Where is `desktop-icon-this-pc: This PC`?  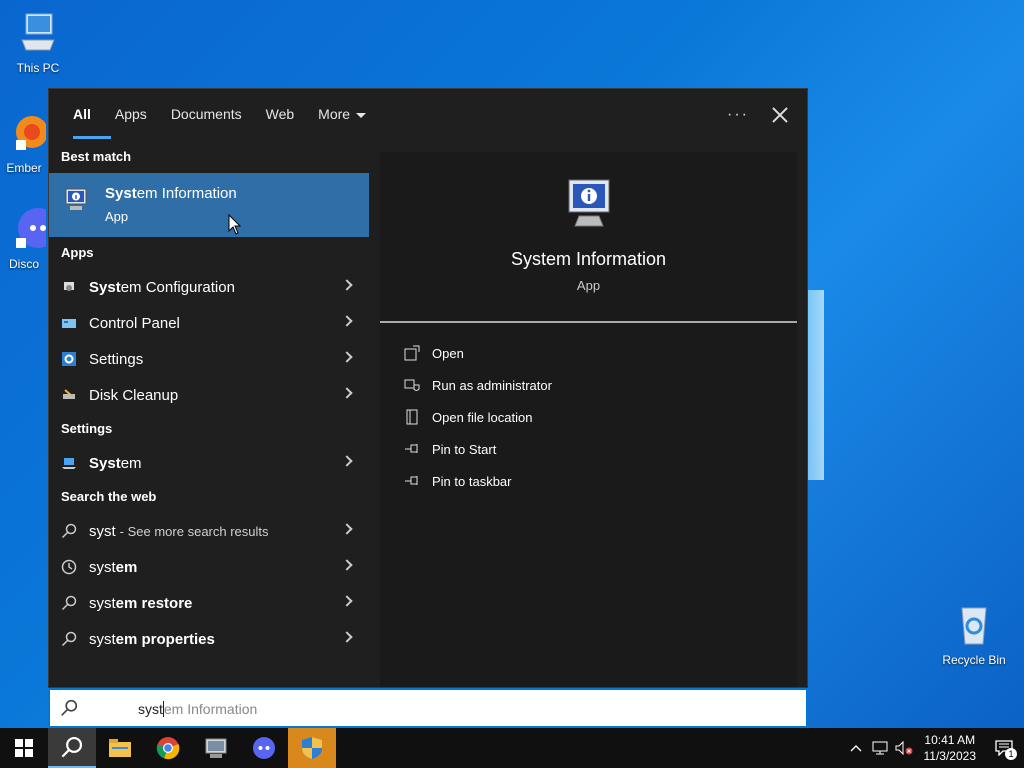 desktop-icon-this-pc: This PC is located at coordinates (38, 42).